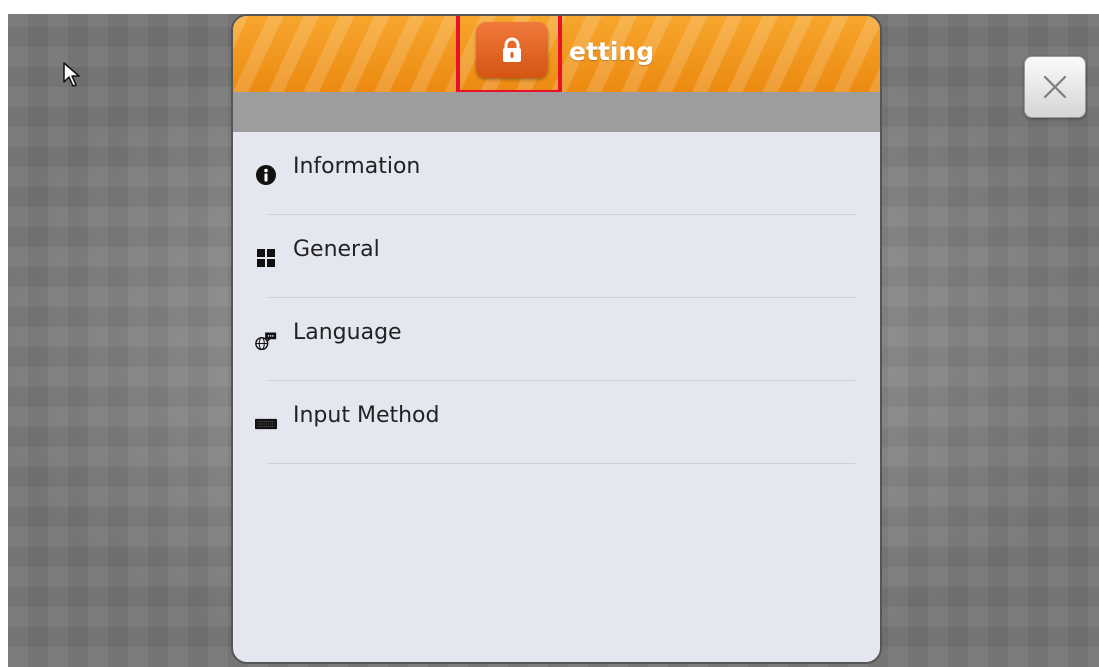 Image resolution: width=1099 pixels, height=667 pixels. Describe the element at coordinates (556, 173) in the screenshot. I see `menu-item-information: Information` at that location.